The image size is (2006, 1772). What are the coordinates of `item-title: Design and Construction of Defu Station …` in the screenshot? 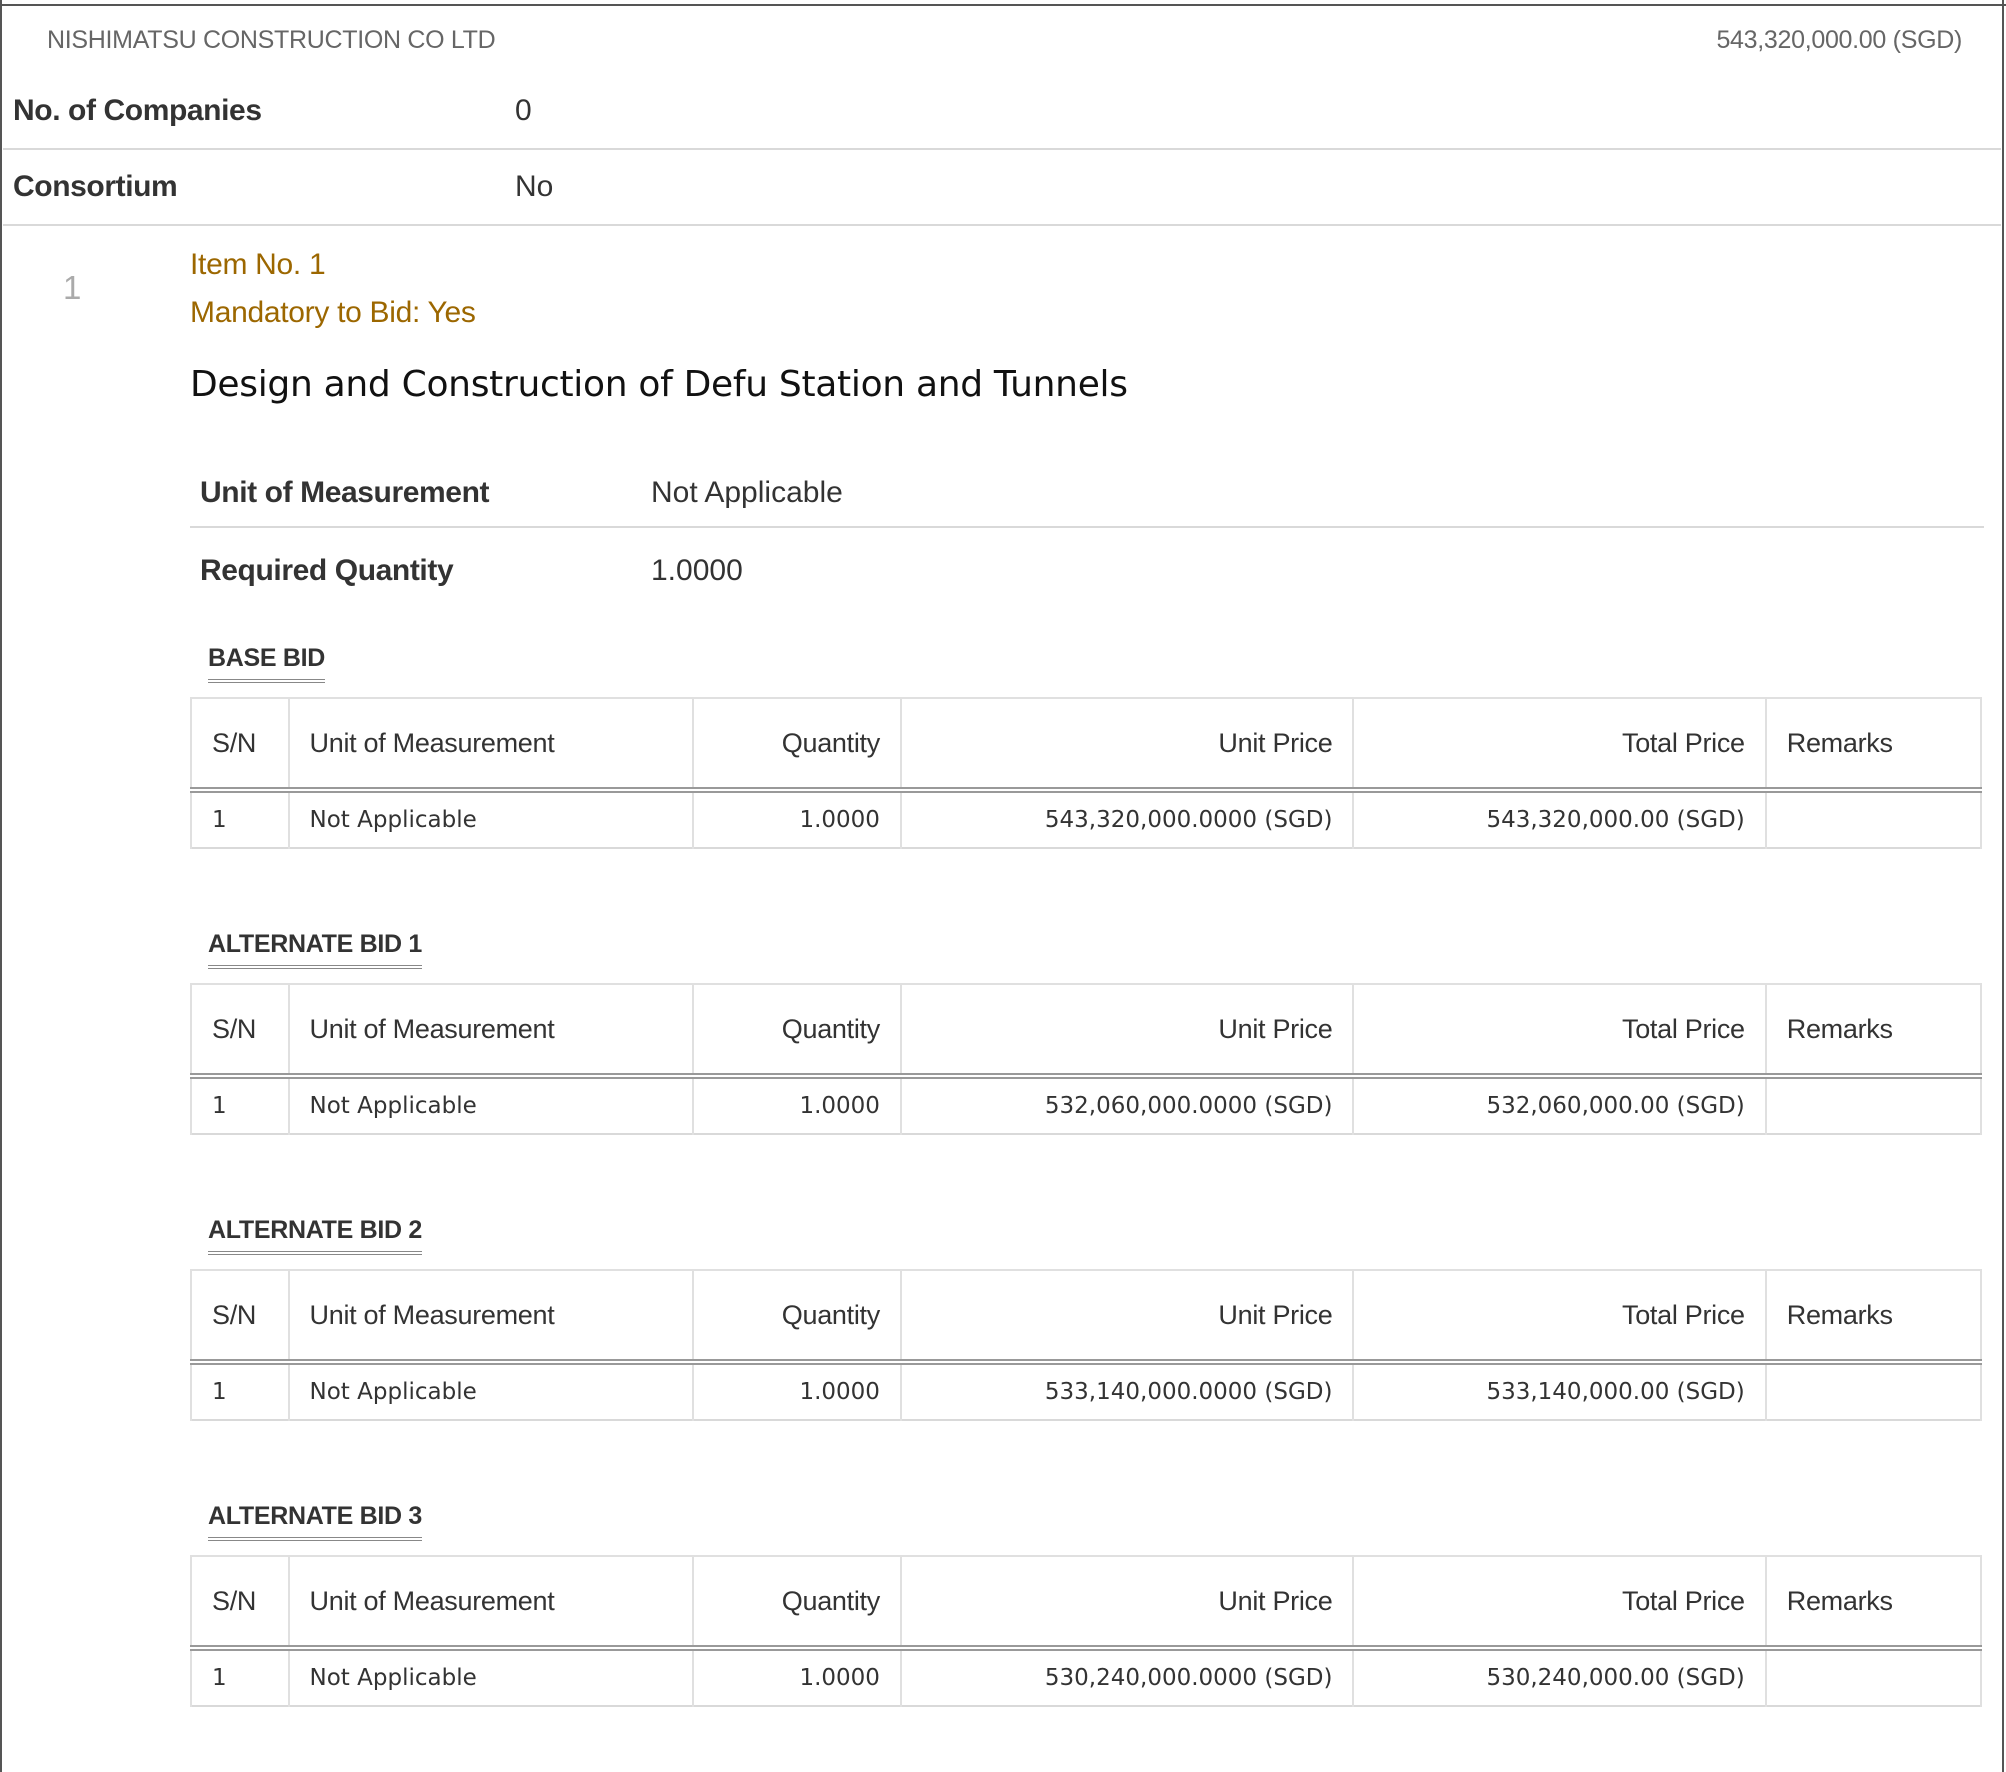 It's located at (659, 384).